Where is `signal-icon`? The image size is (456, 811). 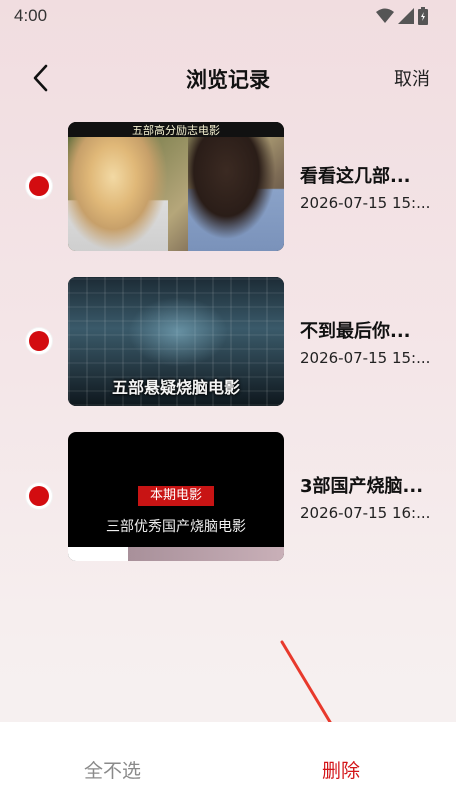
signal-icon is located at coordinates (406, 16).